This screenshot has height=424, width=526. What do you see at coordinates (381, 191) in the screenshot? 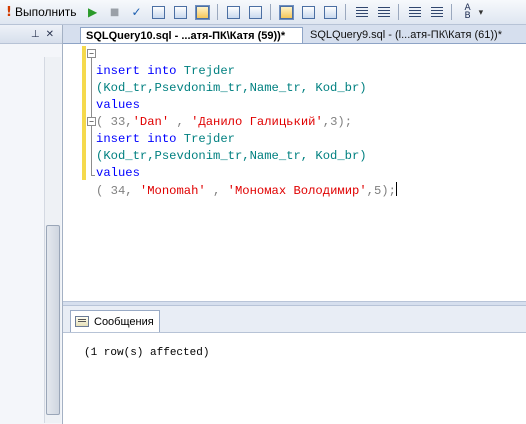
I see `punct-token: ,5);` at bounding box center [381, 191].